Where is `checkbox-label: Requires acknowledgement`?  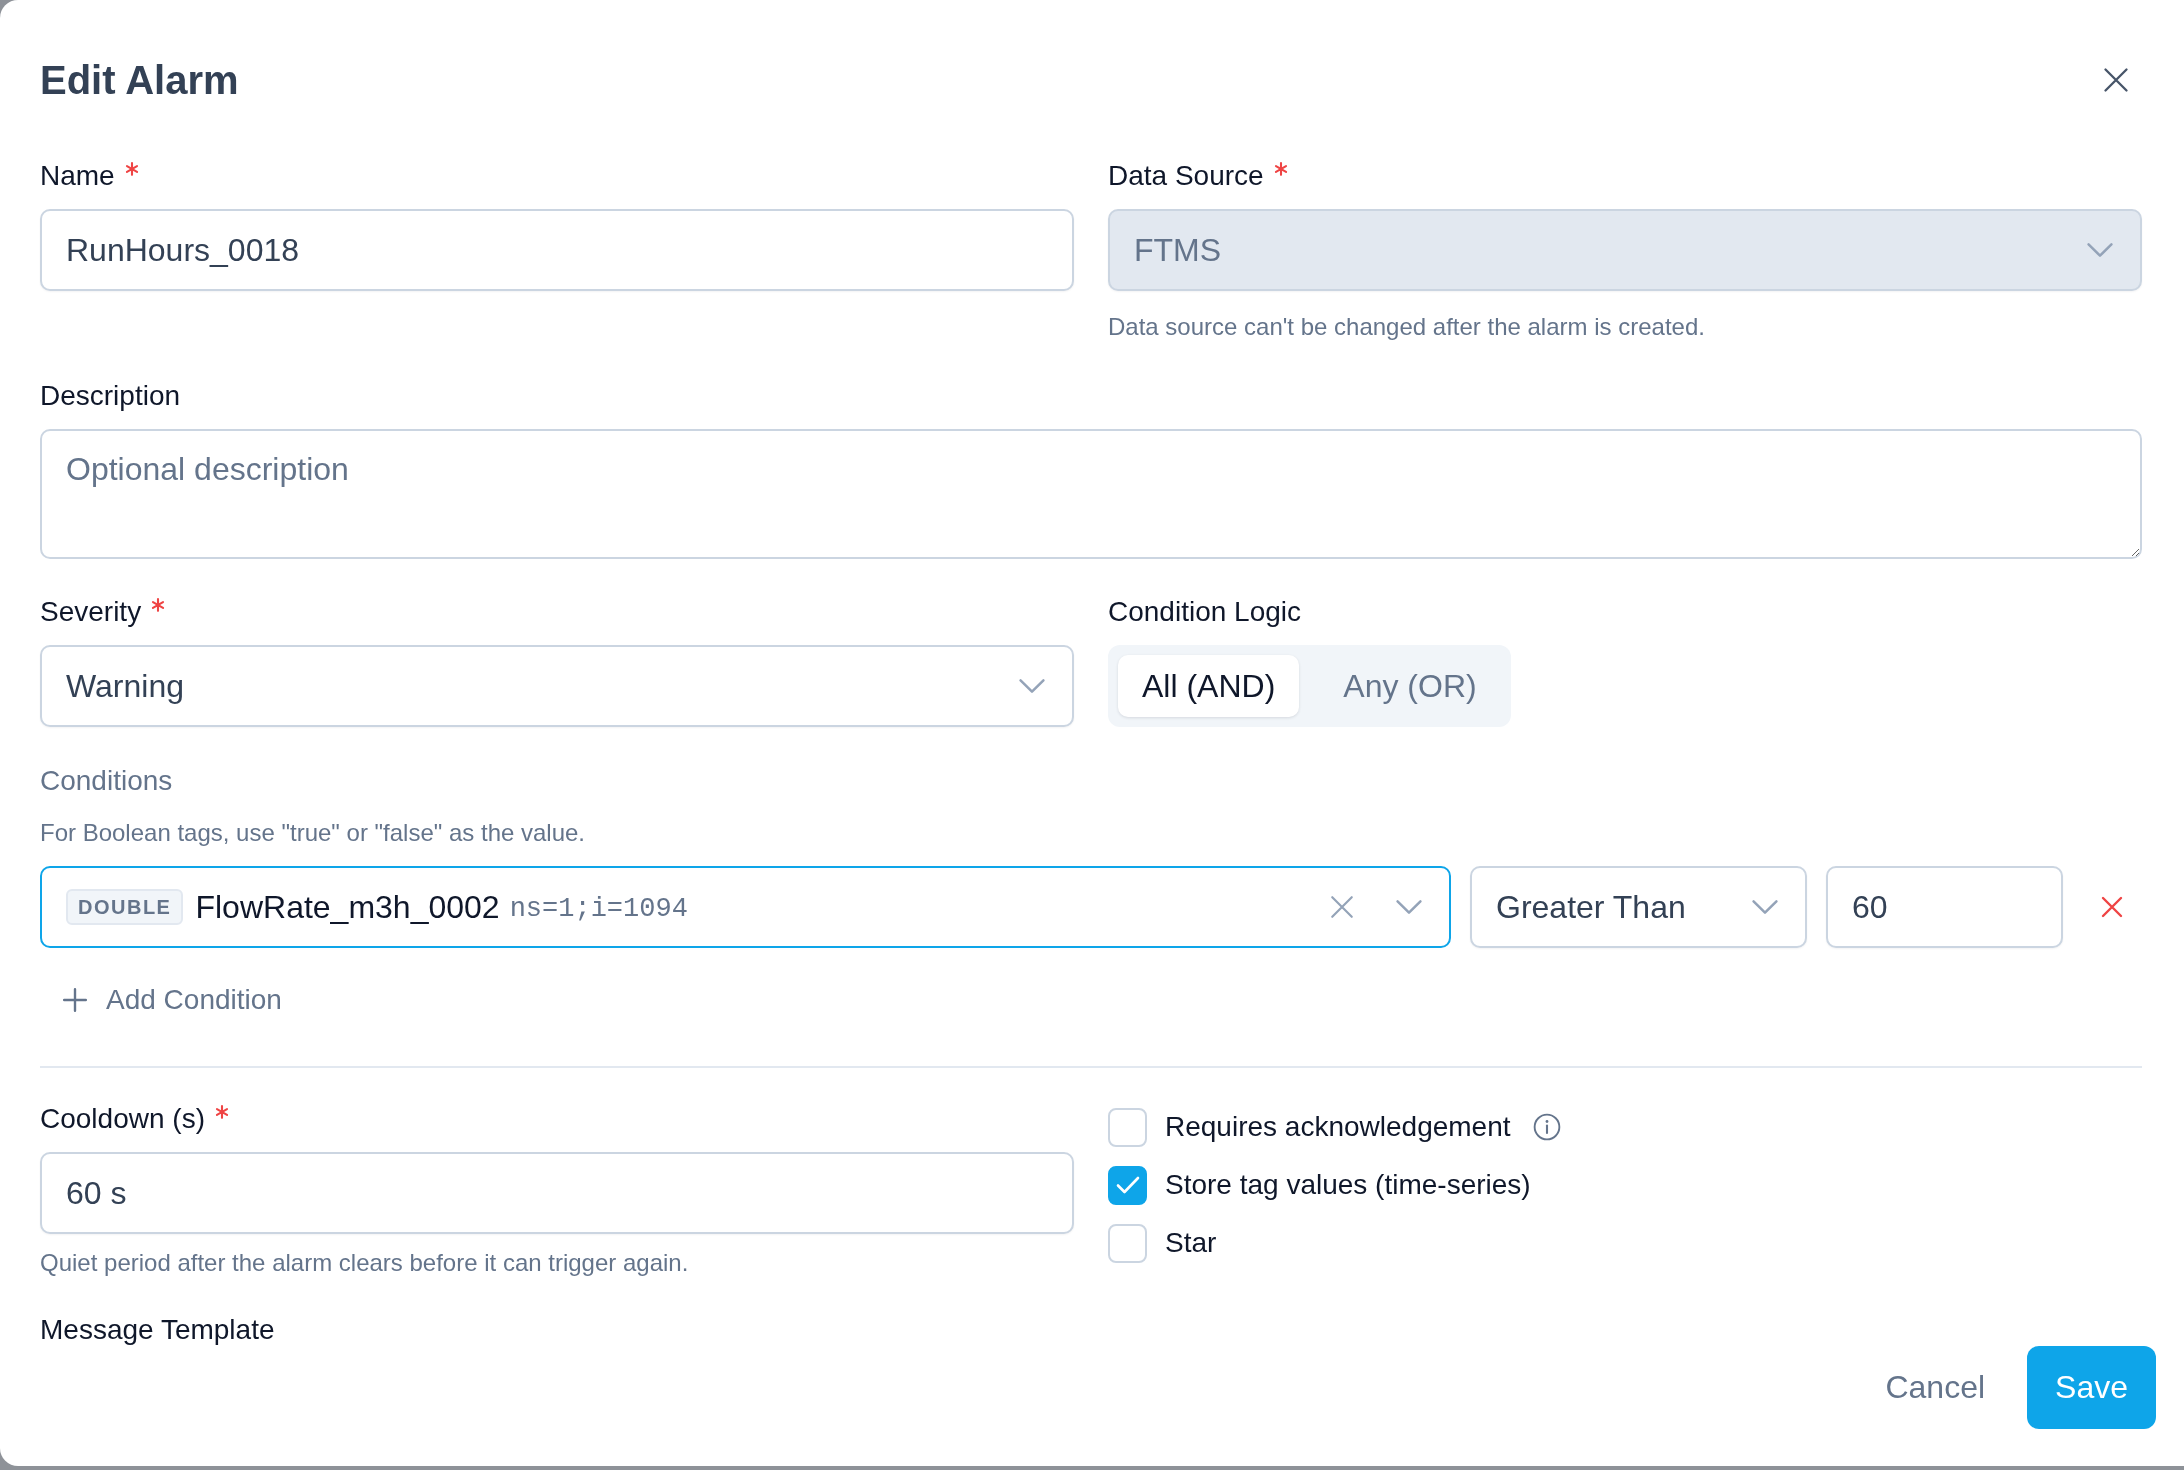
checkbox-label: Requires acknowledgement is located at coordinates (1338, 1127).